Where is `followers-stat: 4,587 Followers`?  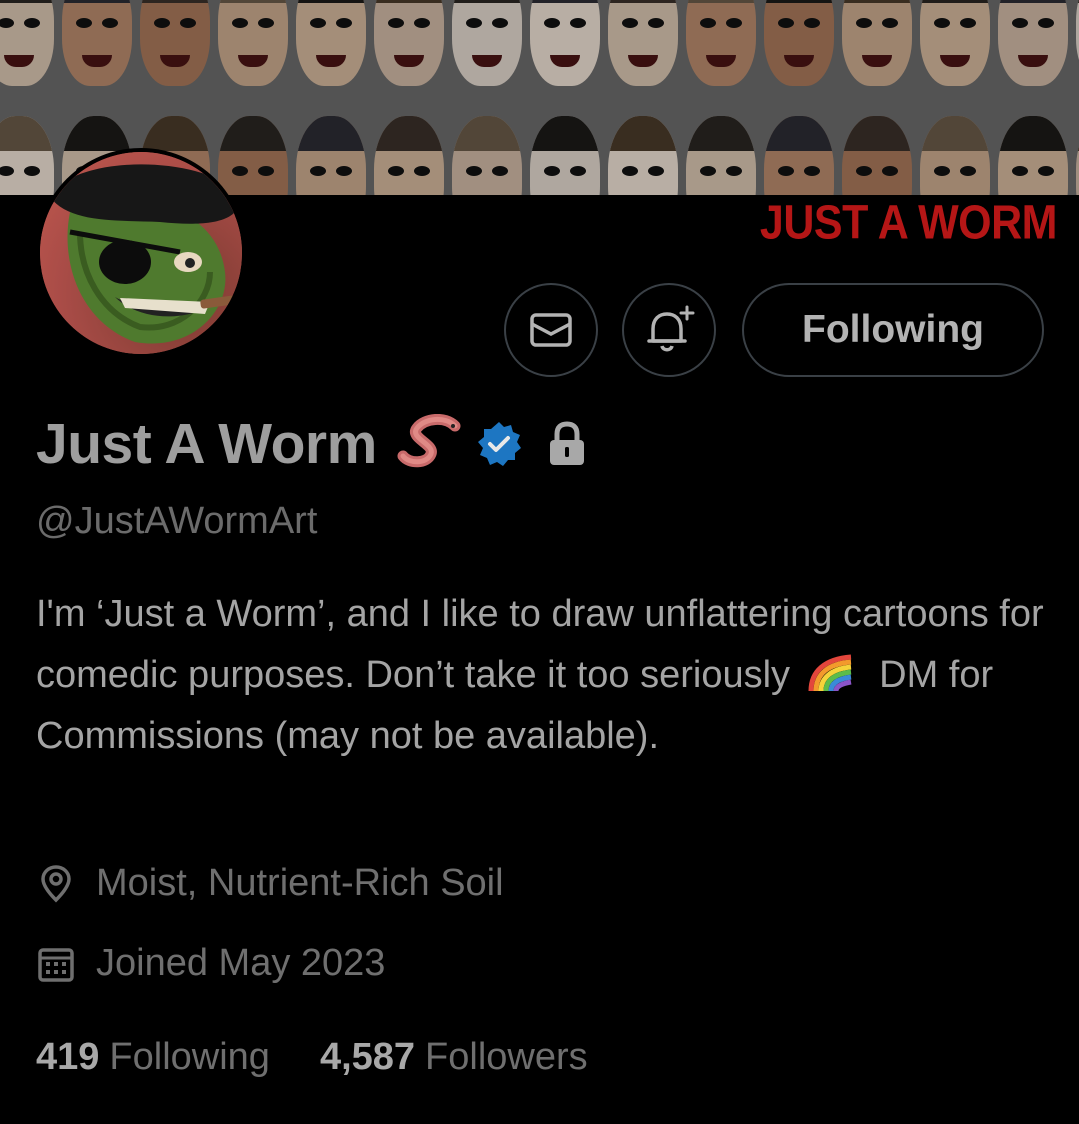 followers-stat: 4,587 Followers is located at coordinates (454, 1057).